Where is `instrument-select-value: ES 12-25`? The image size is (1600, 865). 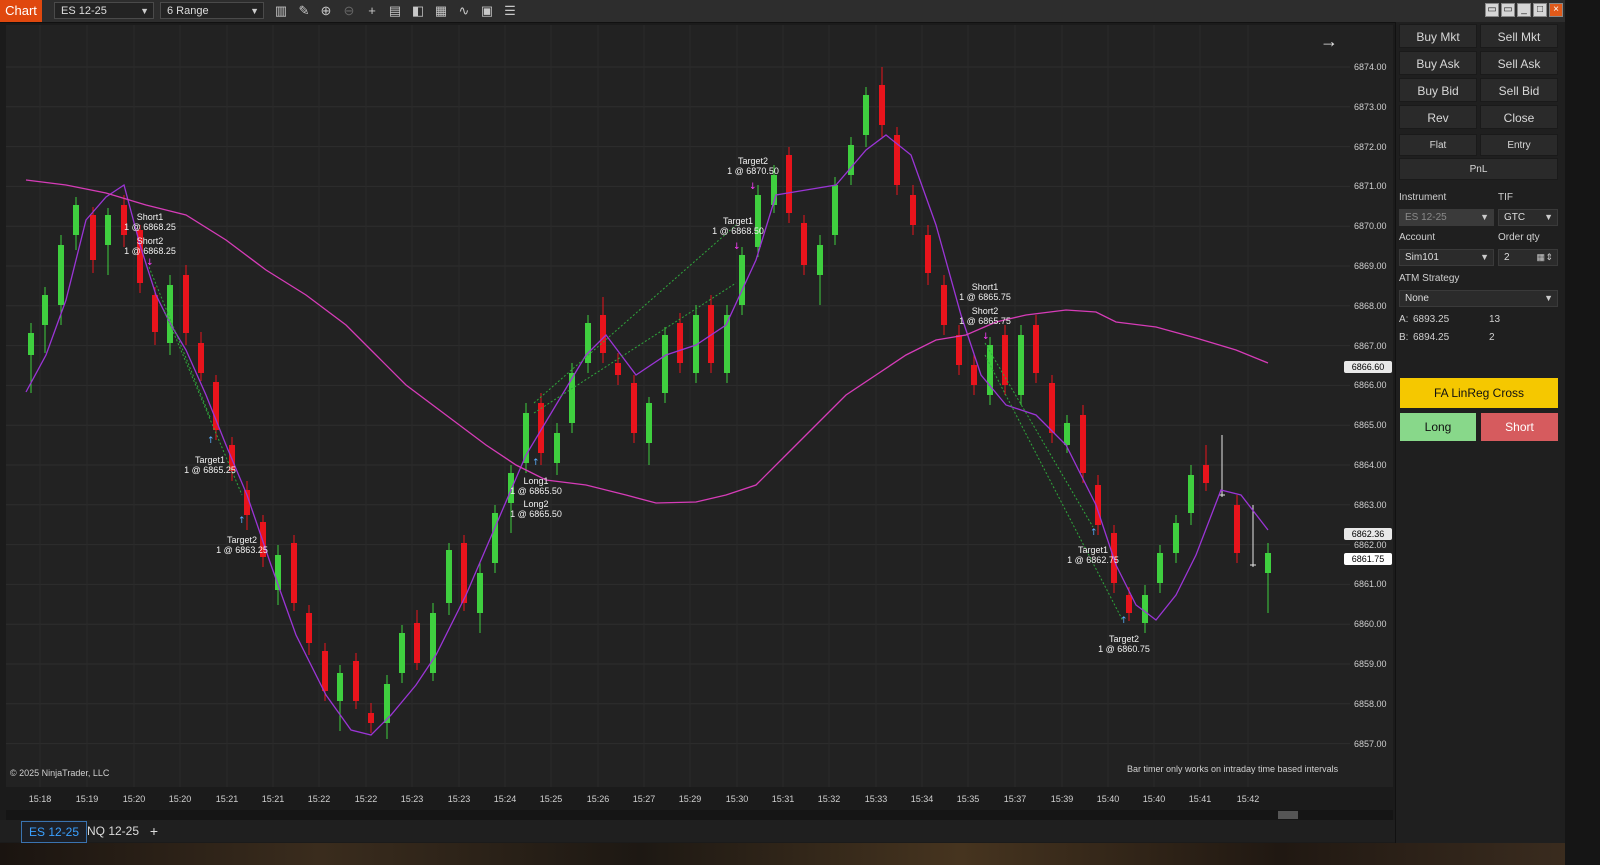
instrument-select-value: ES 12-25 is located at coordinates (1426, 217).